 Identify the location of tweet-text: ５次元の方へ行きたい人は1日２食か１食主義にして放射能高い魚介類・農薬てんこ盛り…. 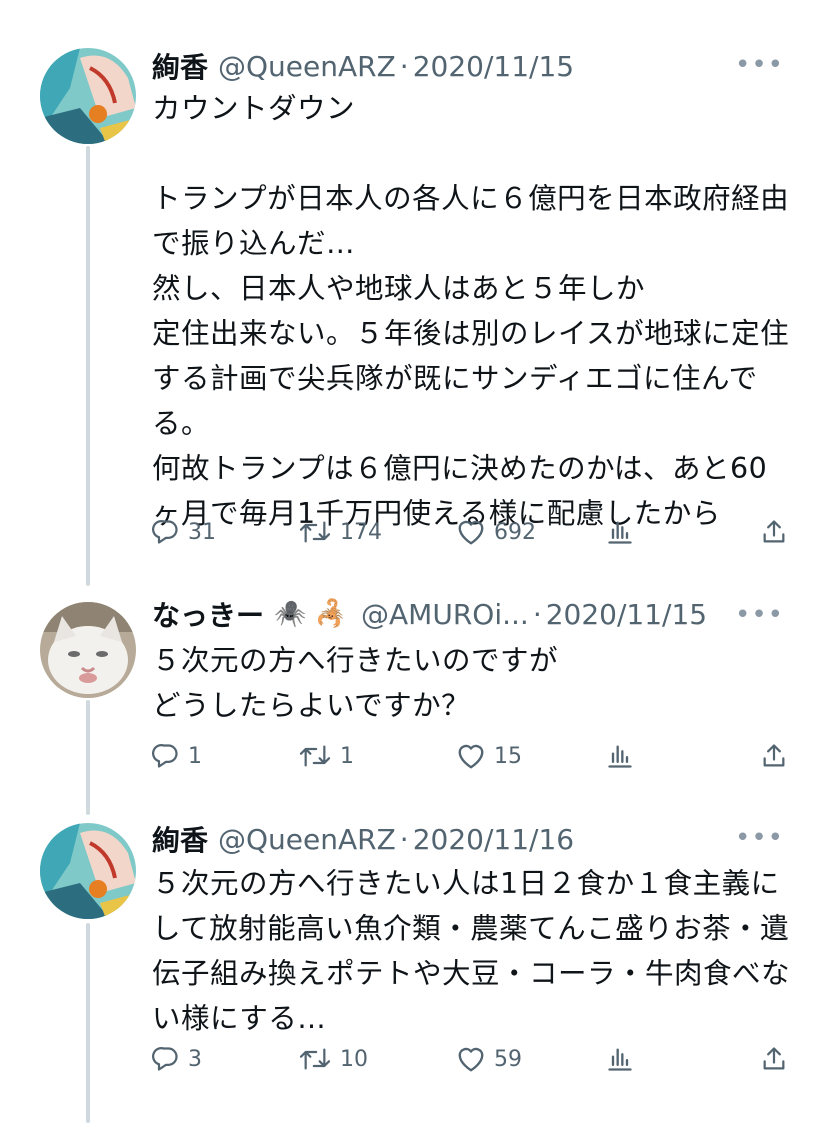
(471, 951).